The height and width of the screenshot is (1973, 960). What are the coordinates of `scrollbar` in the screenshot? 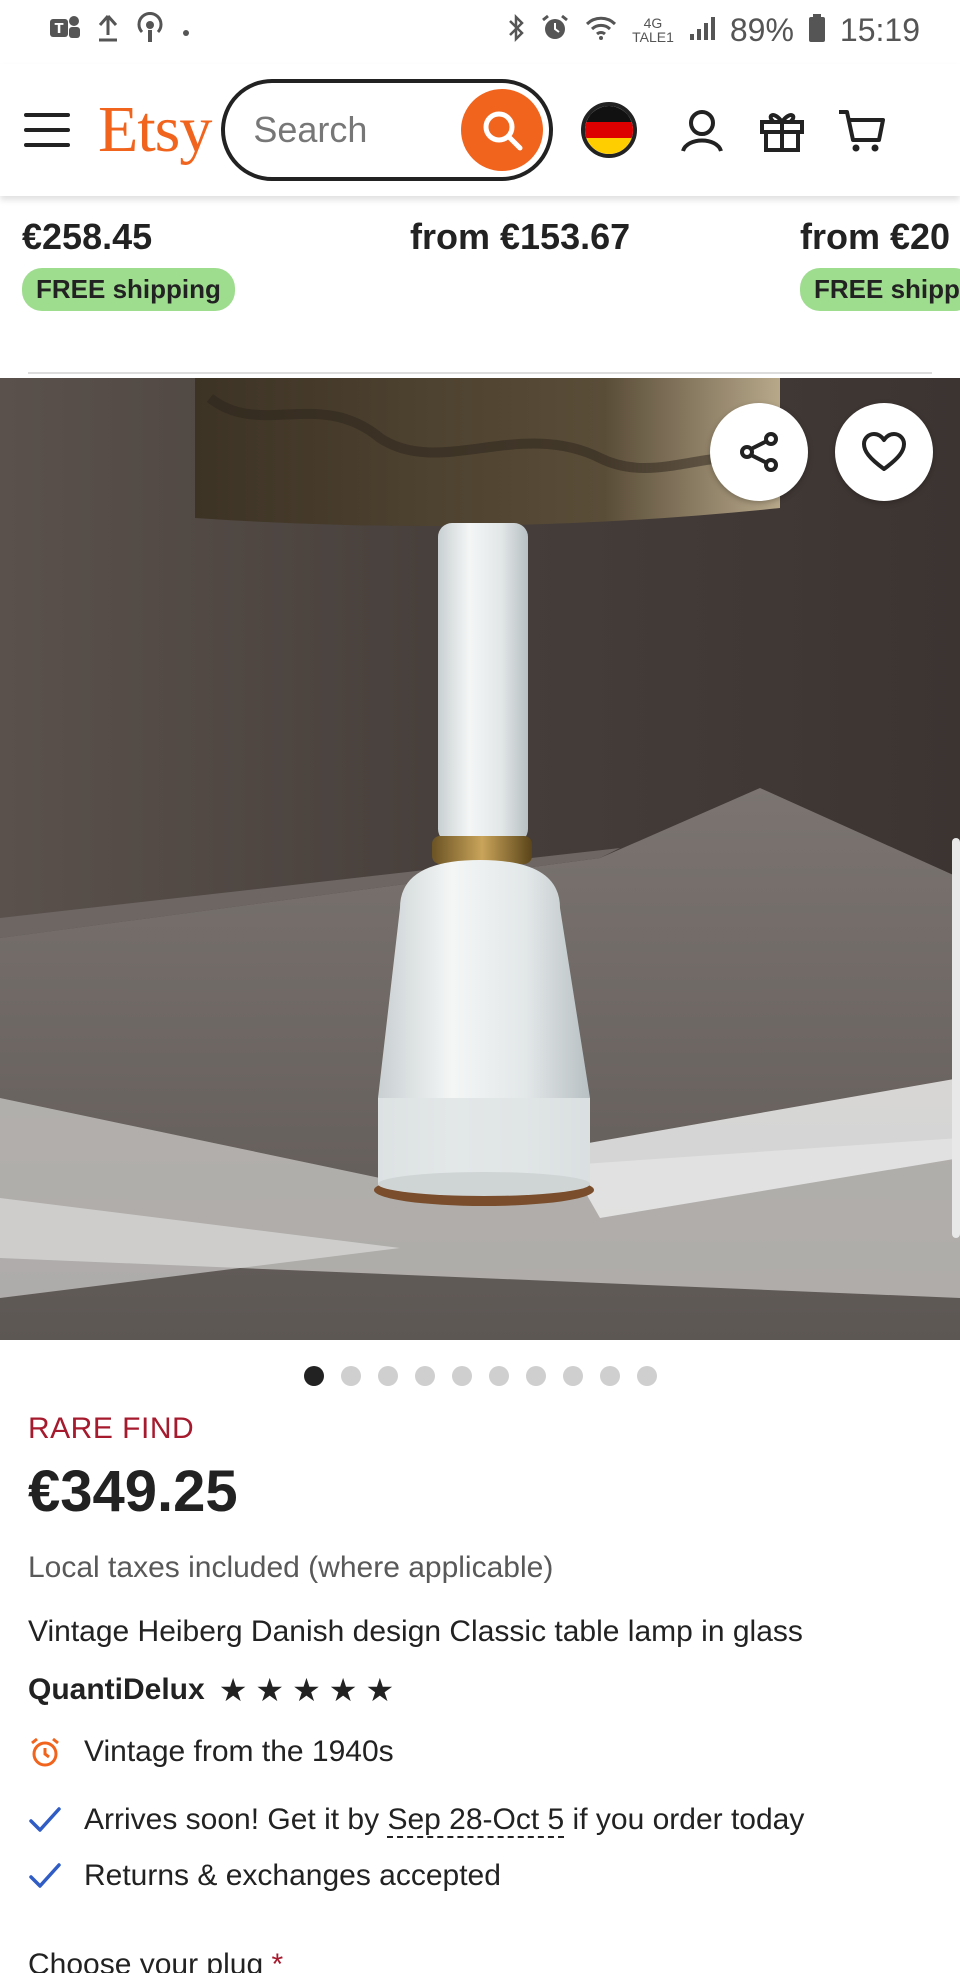 It's located at (956, 1038).